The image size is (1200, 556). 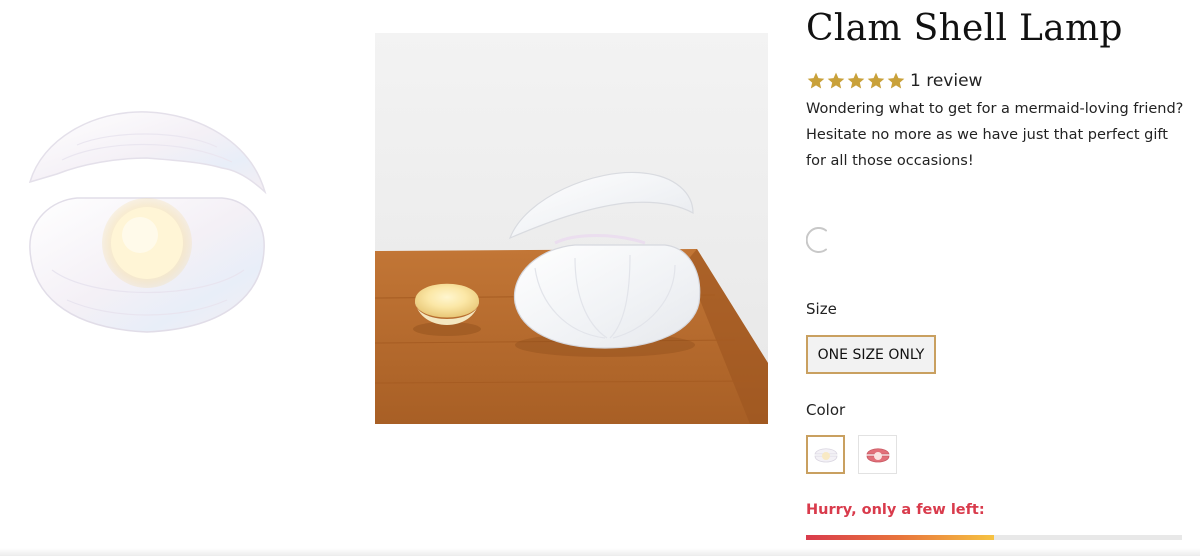 I want to click on clam-shell-lamp-lit-image, so click(x=147, y=222).